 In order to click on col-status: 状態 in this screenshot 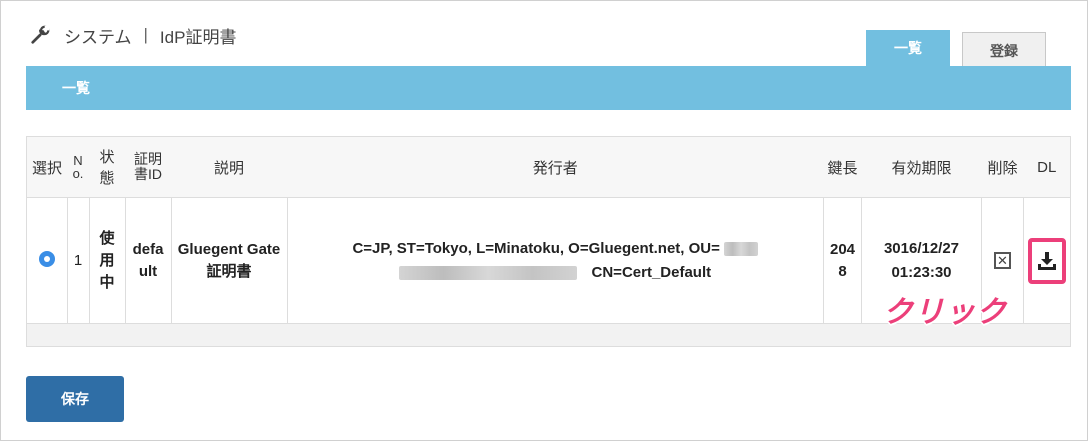, I will do `click(107, 167)`.